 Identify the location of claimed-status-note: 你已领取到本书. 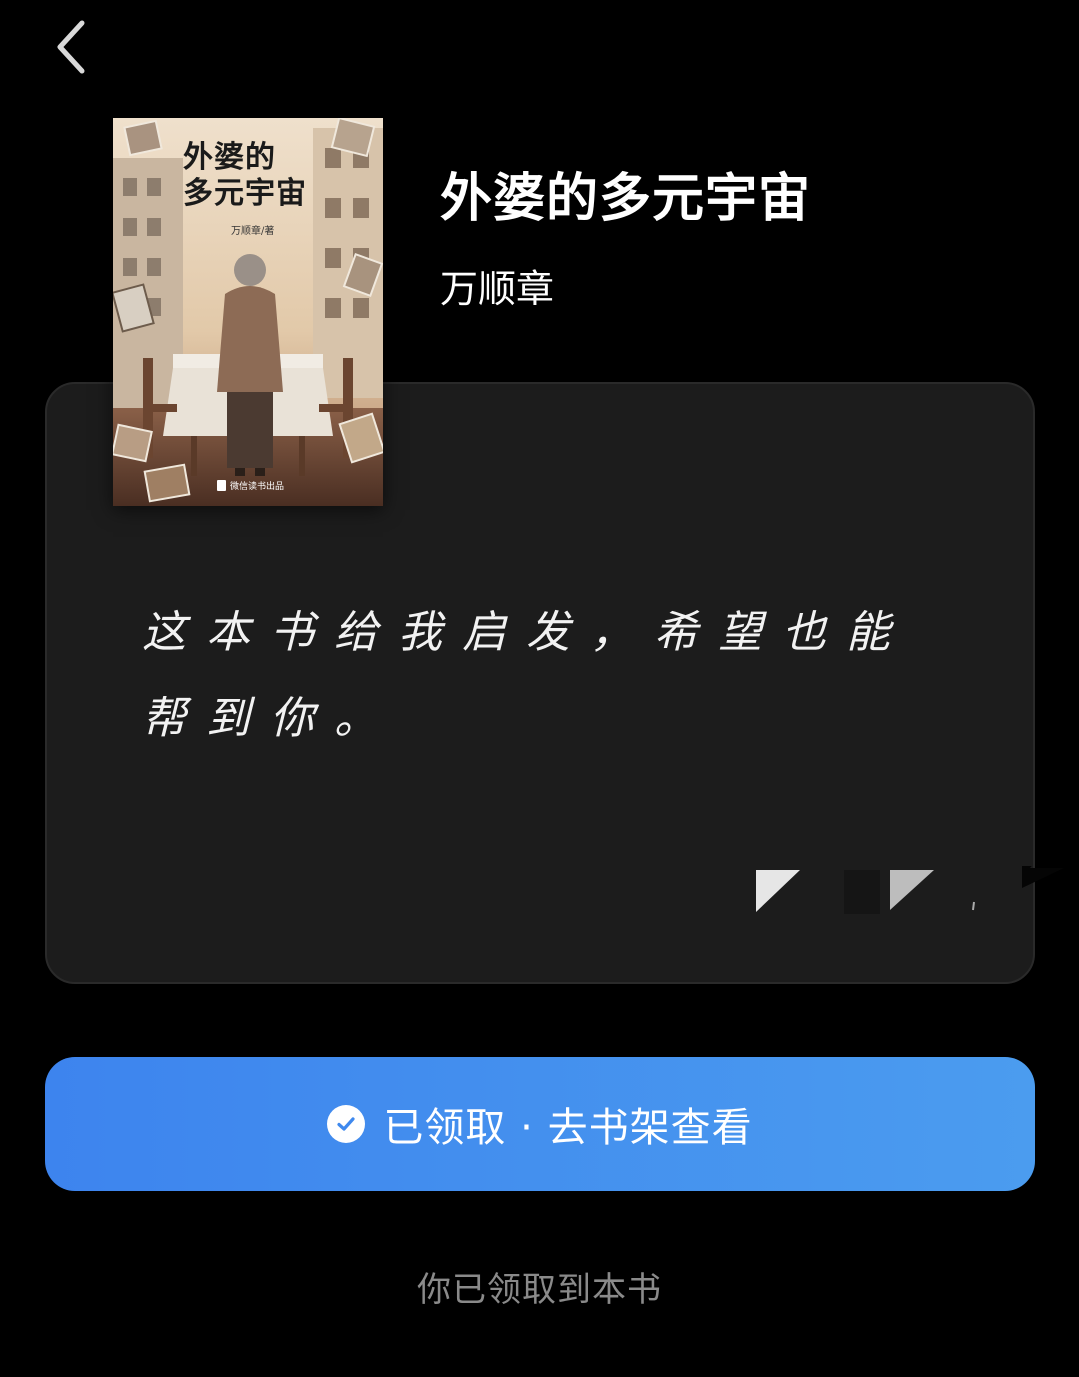
(539, 1290).